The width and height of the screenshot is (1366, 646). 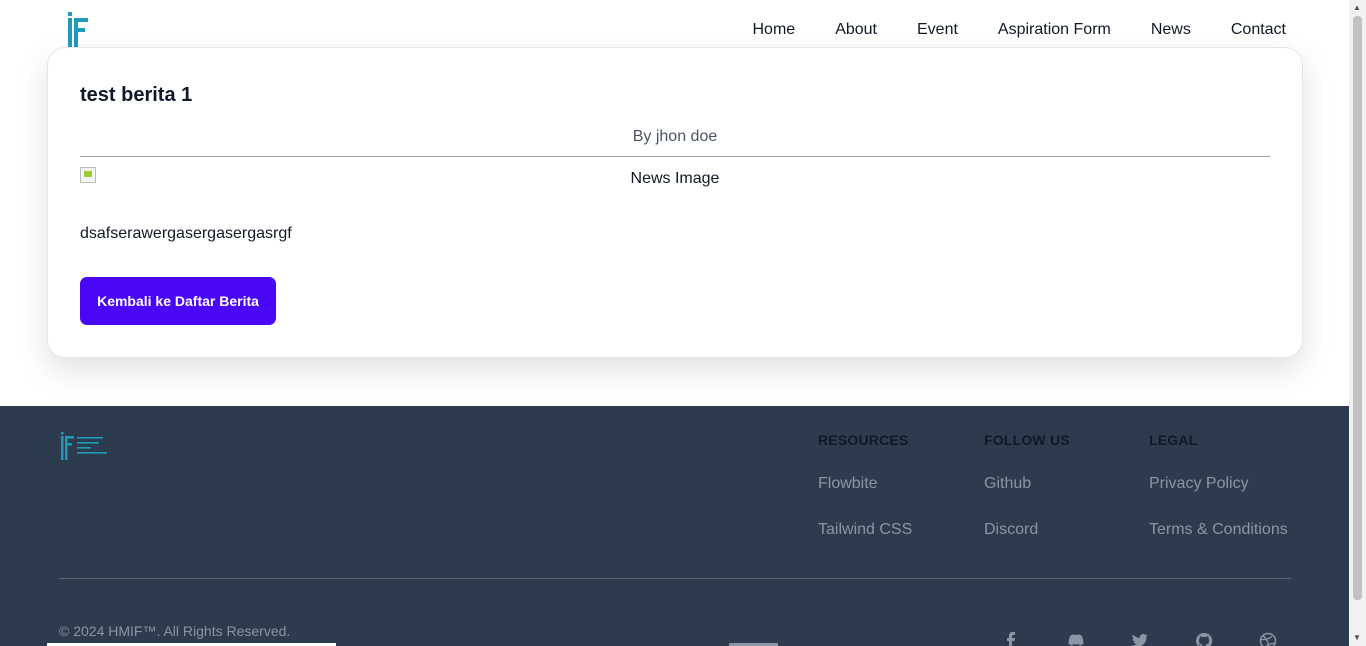 What do you see at coordinates (865, 530) in the screenshot?
I see `footer-link-tailwind: Tailwind CSS` at bounding box center [865, 530].